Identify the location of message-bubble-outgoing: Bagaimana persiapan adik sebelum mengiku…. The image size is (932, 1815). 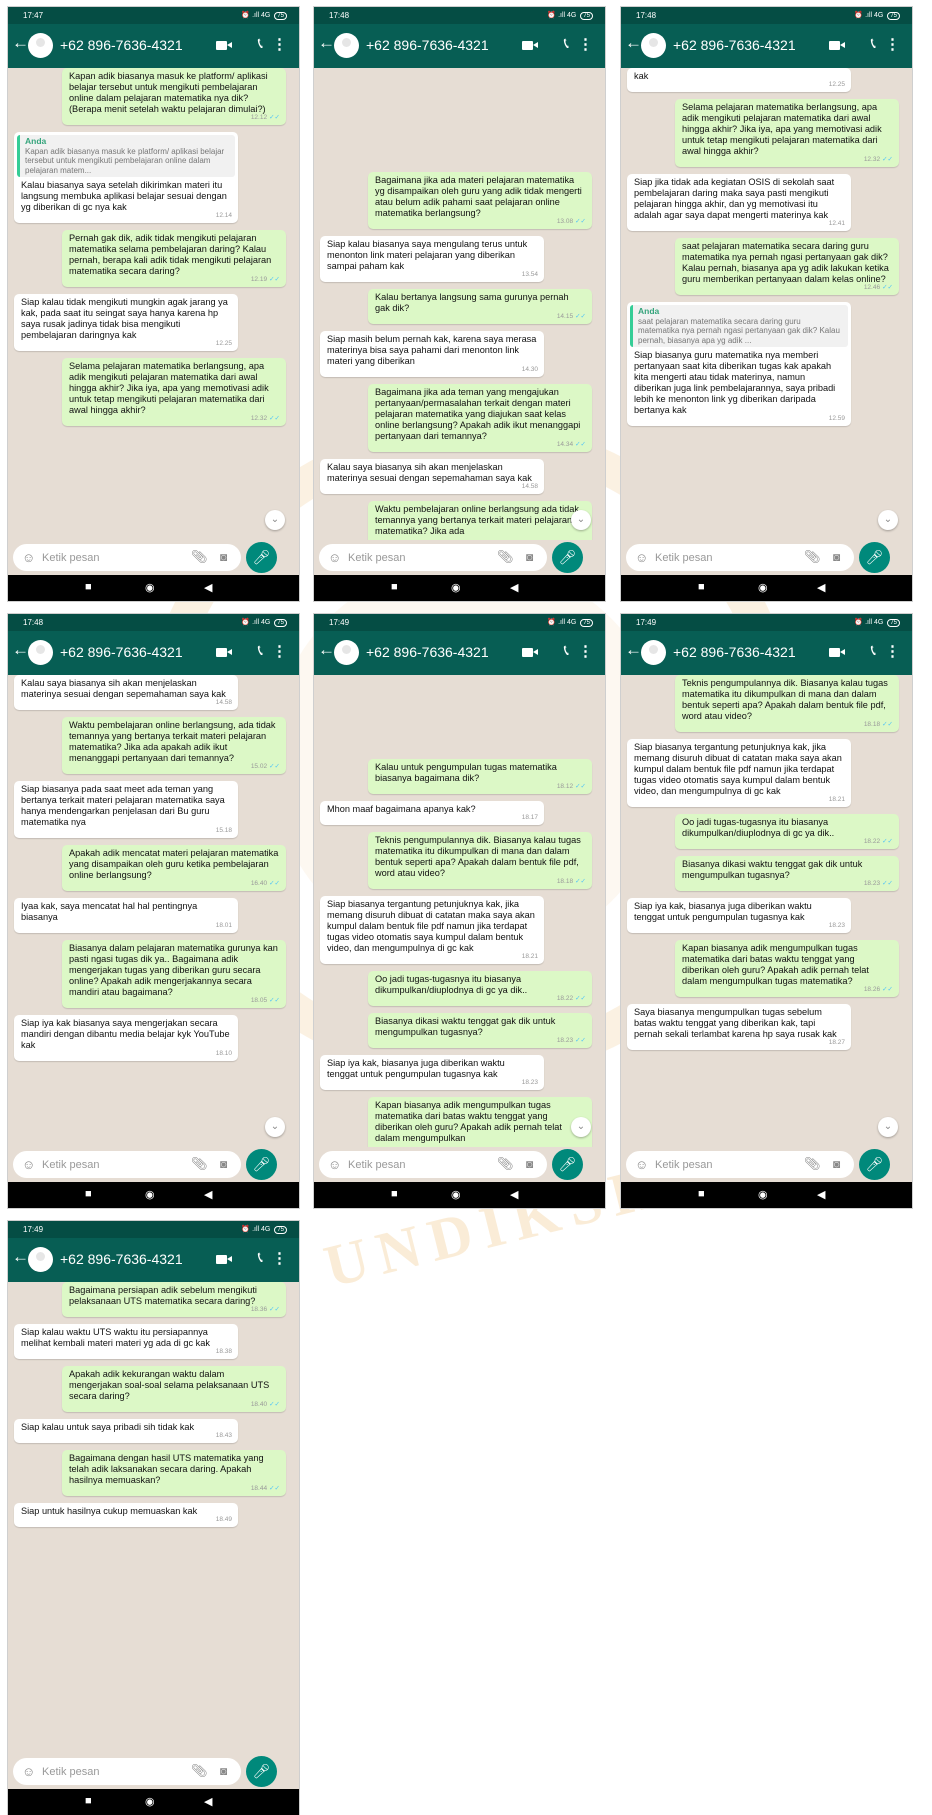
(174, 1299).